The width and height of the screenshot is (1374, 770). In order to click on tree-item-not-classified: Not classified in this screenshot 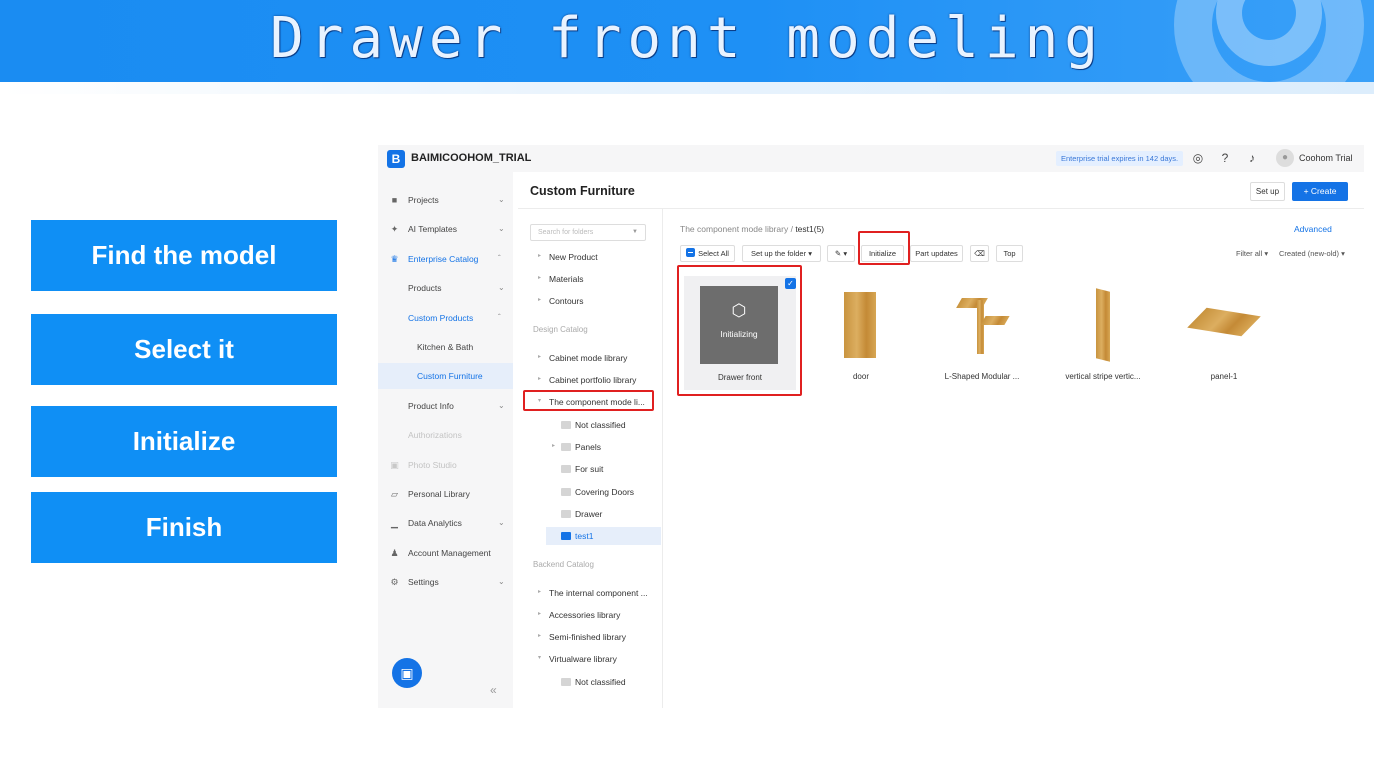, I will do `click(590, 425)`.